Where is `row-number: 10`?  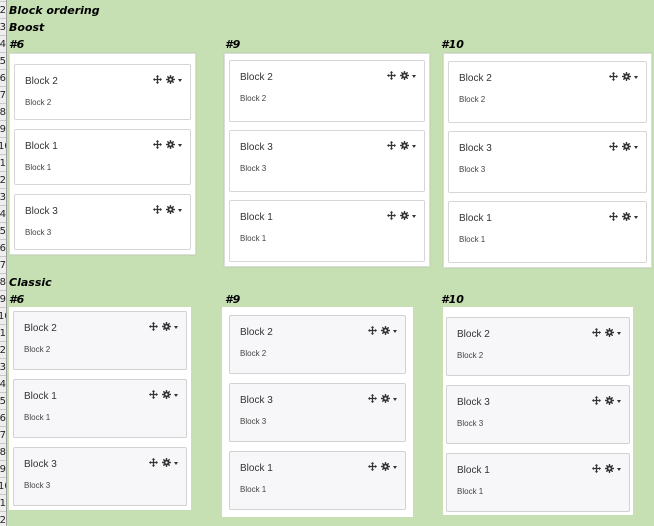
row-number: 10 is located at coordinates (3, 316).